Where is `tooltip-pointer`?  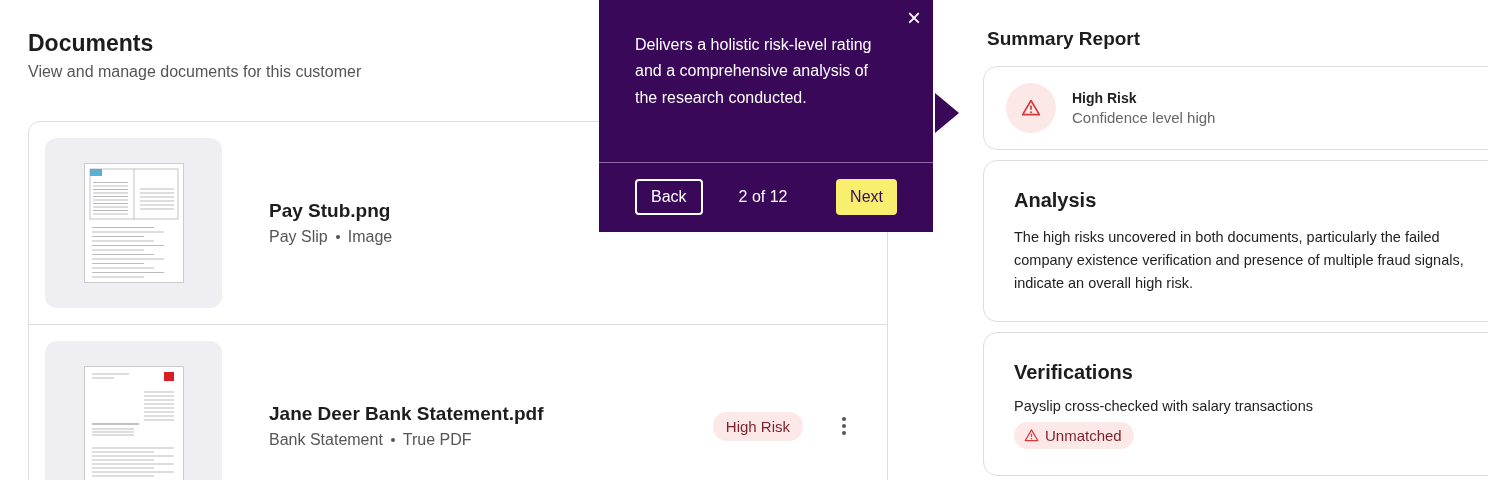
tooltip-pointer is located at coordinates (947, 113).